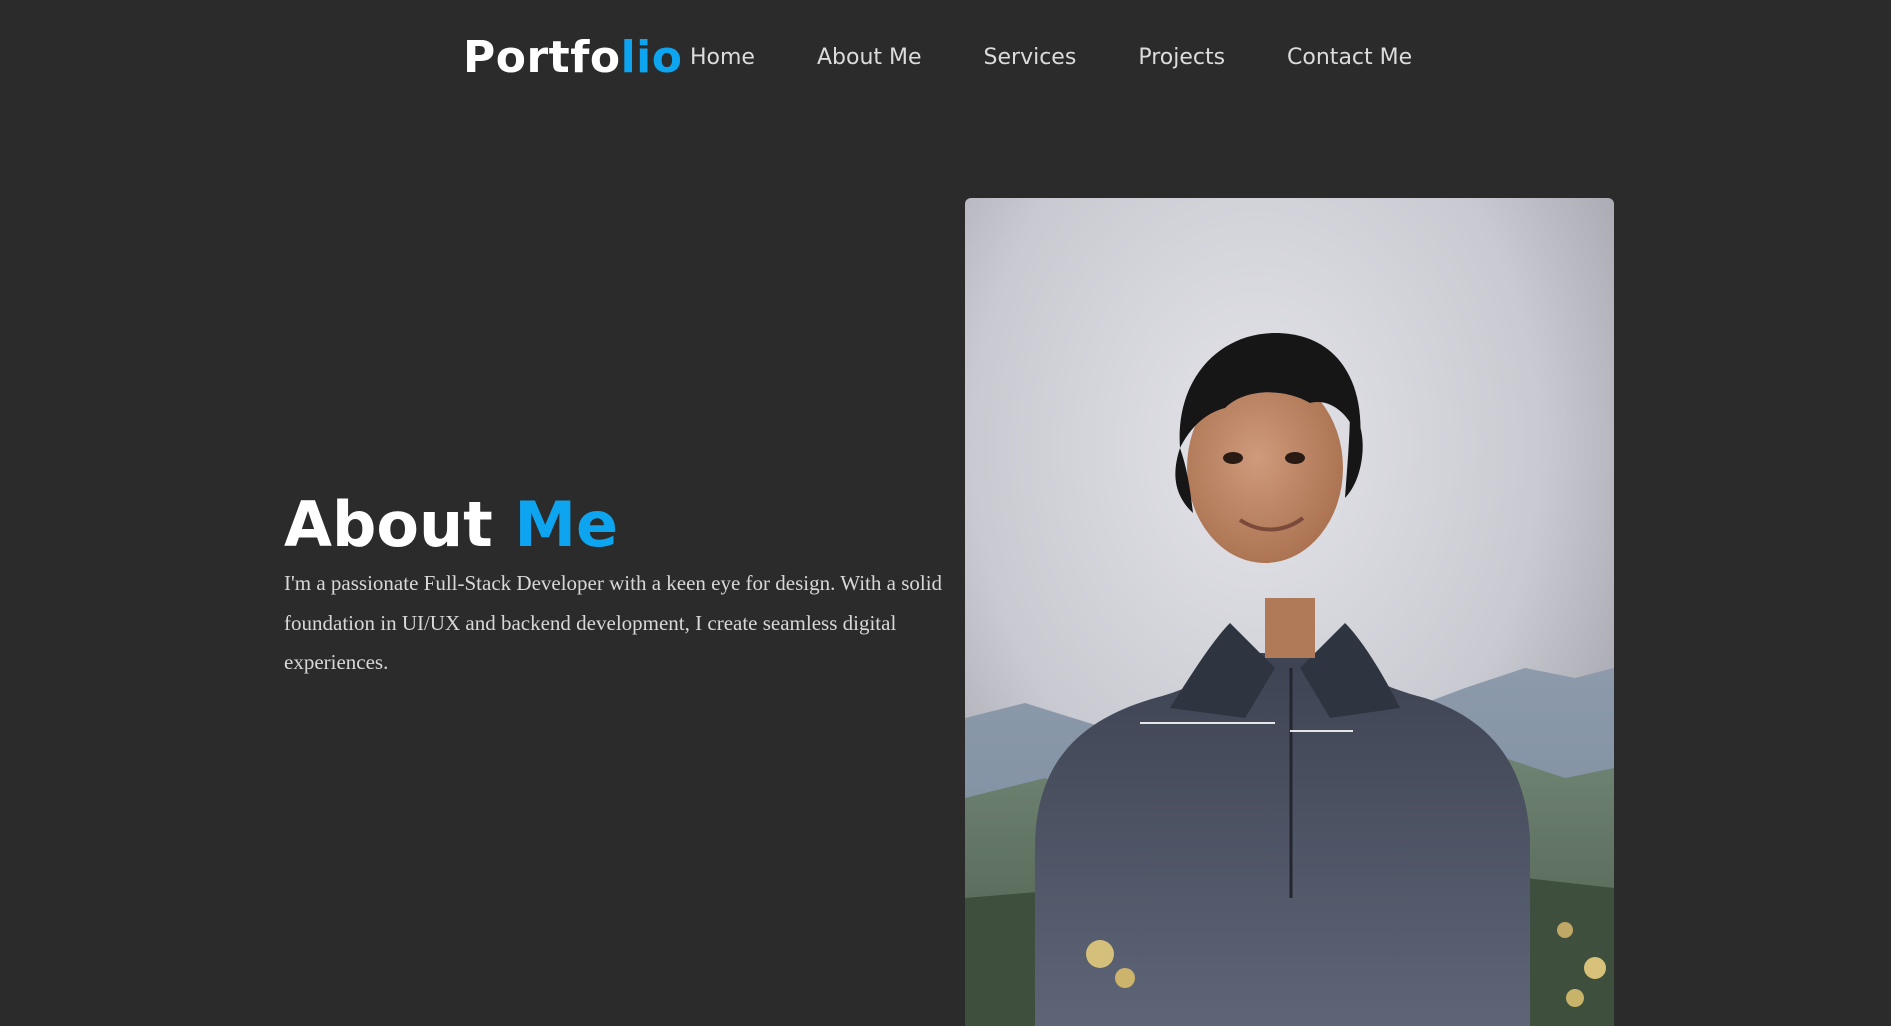 This screenshot has height=1026, width=1891. Describe the element at coordinates (1181, 58) in the screenshot. I see `nav-projects: Projects` at that location.